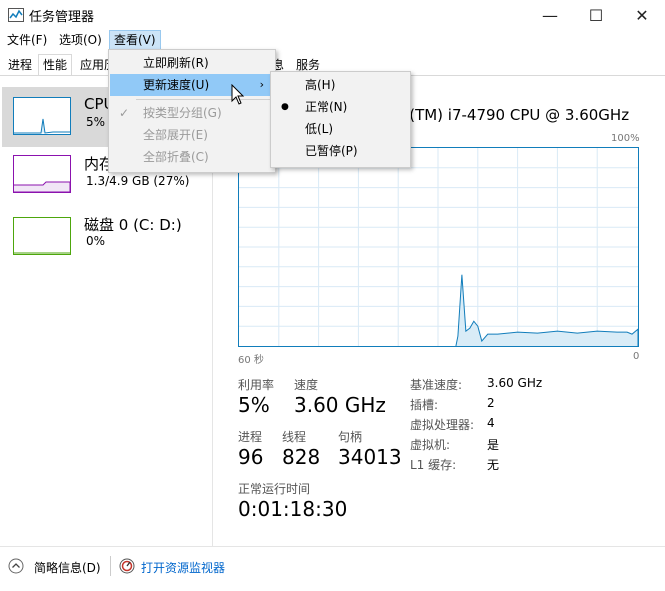 The width and height of the screenshot is (665, 591). What do you see at coordinates (183, 567) in the screenshot?
I see `open-resource-monitor-link: 打开资源监视器` at bounding box center [183, 567].